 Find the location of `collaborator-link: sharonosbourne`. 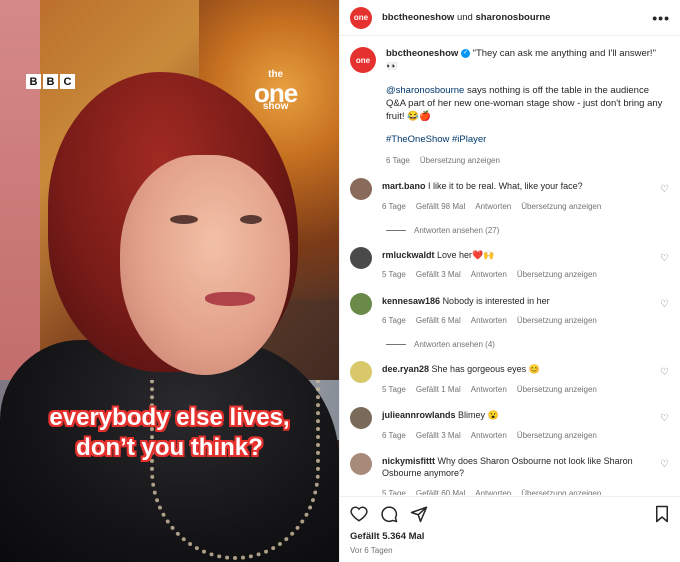

collaborator-link: sharonosbourne is located at coordinates (512, 17).